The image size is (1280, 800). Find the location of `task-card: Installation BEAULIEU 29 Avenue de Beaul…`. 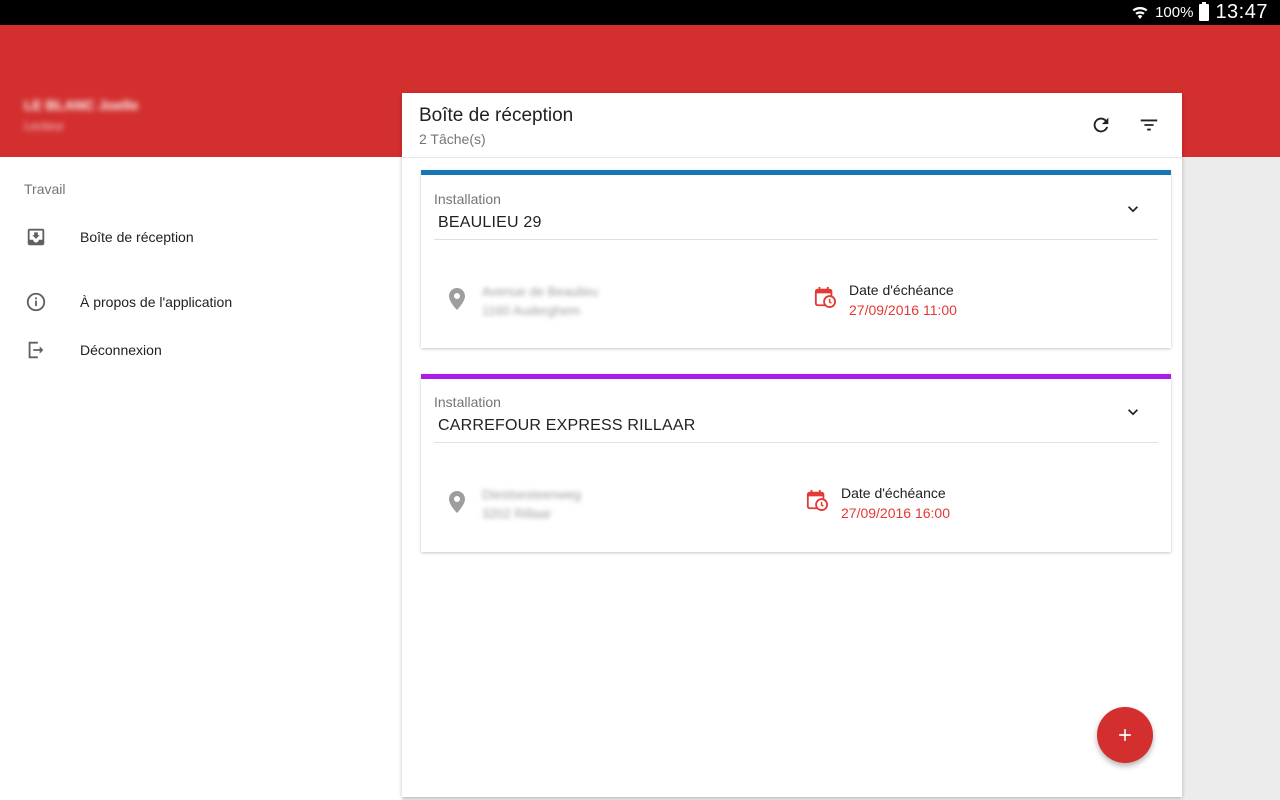

task-card: Installation BEAULIEU 29 Avenue de Beaul… is located at coordinates (796, 259).